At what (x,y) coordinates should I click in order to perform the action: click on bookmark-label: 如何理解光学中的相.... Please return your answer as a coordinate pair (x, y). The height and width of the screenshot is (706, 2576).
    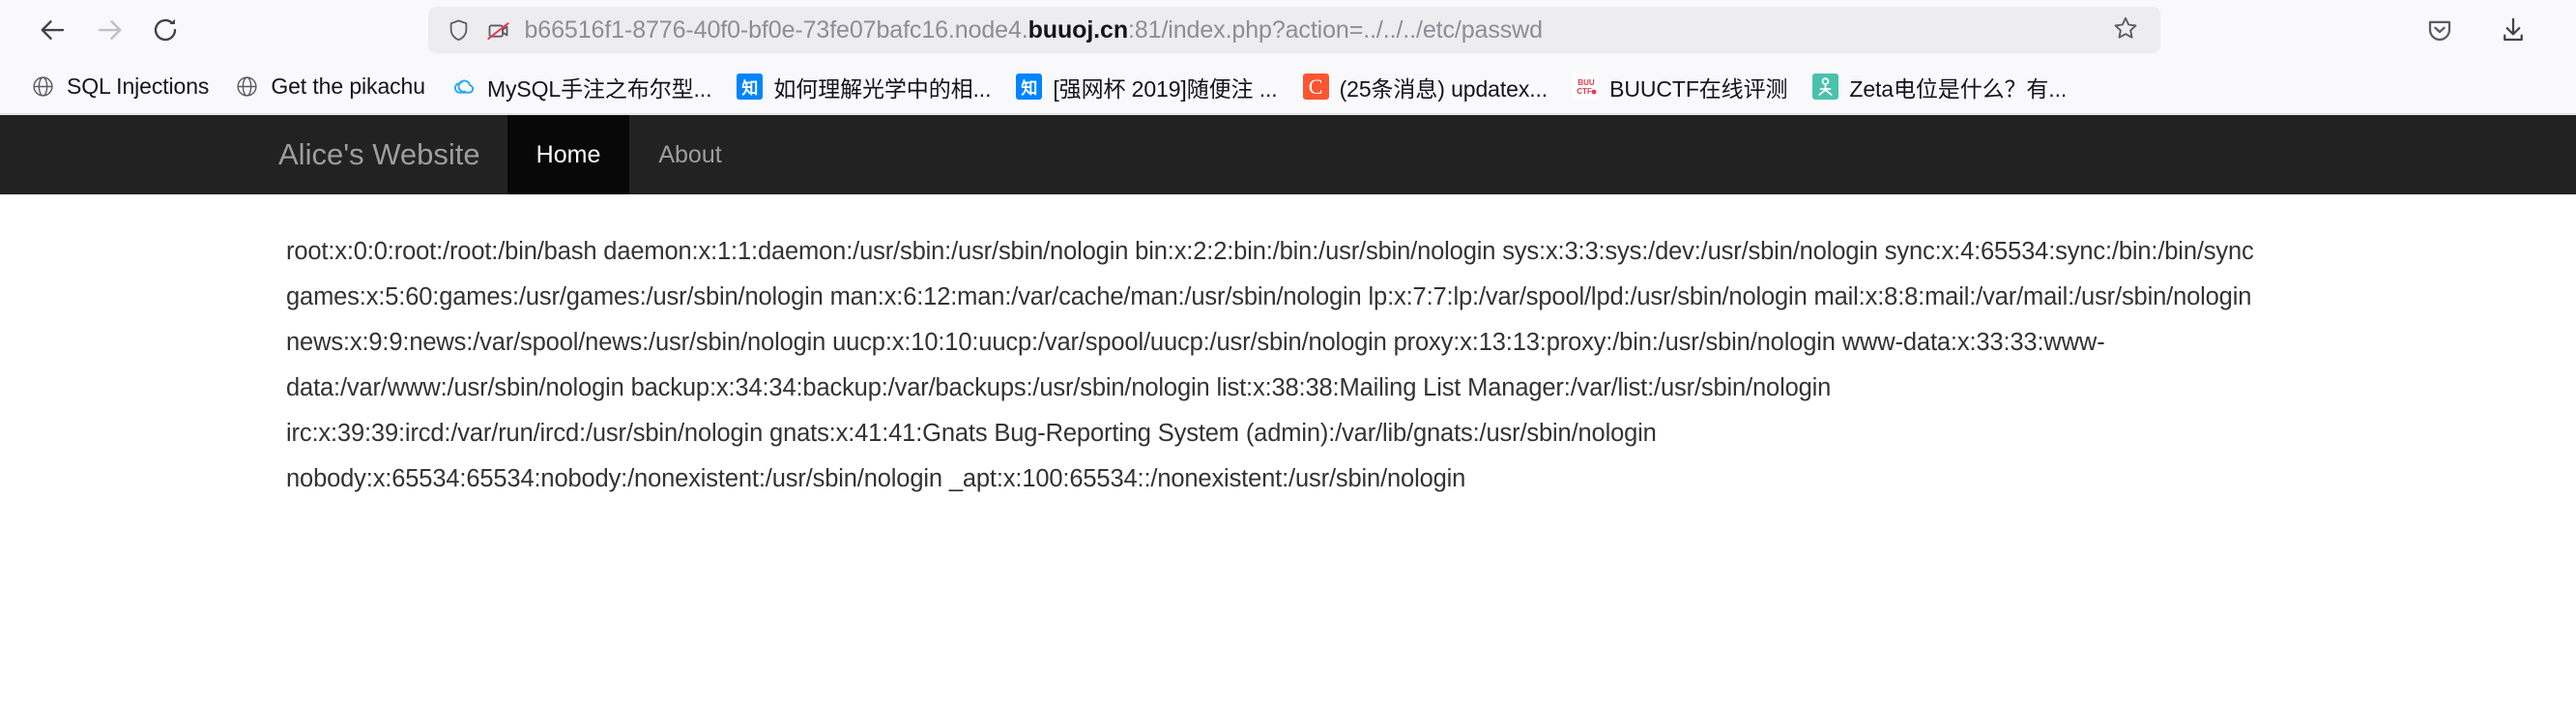
    Looking at the image, I should click on (882, 88).